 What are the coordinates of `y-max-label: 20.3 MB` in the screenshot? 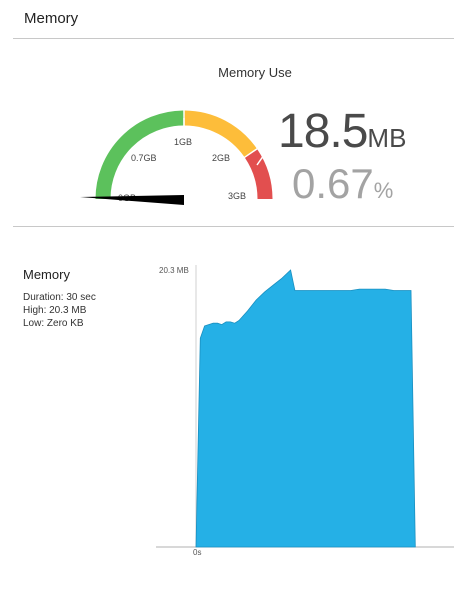 It's located at (174, 270).